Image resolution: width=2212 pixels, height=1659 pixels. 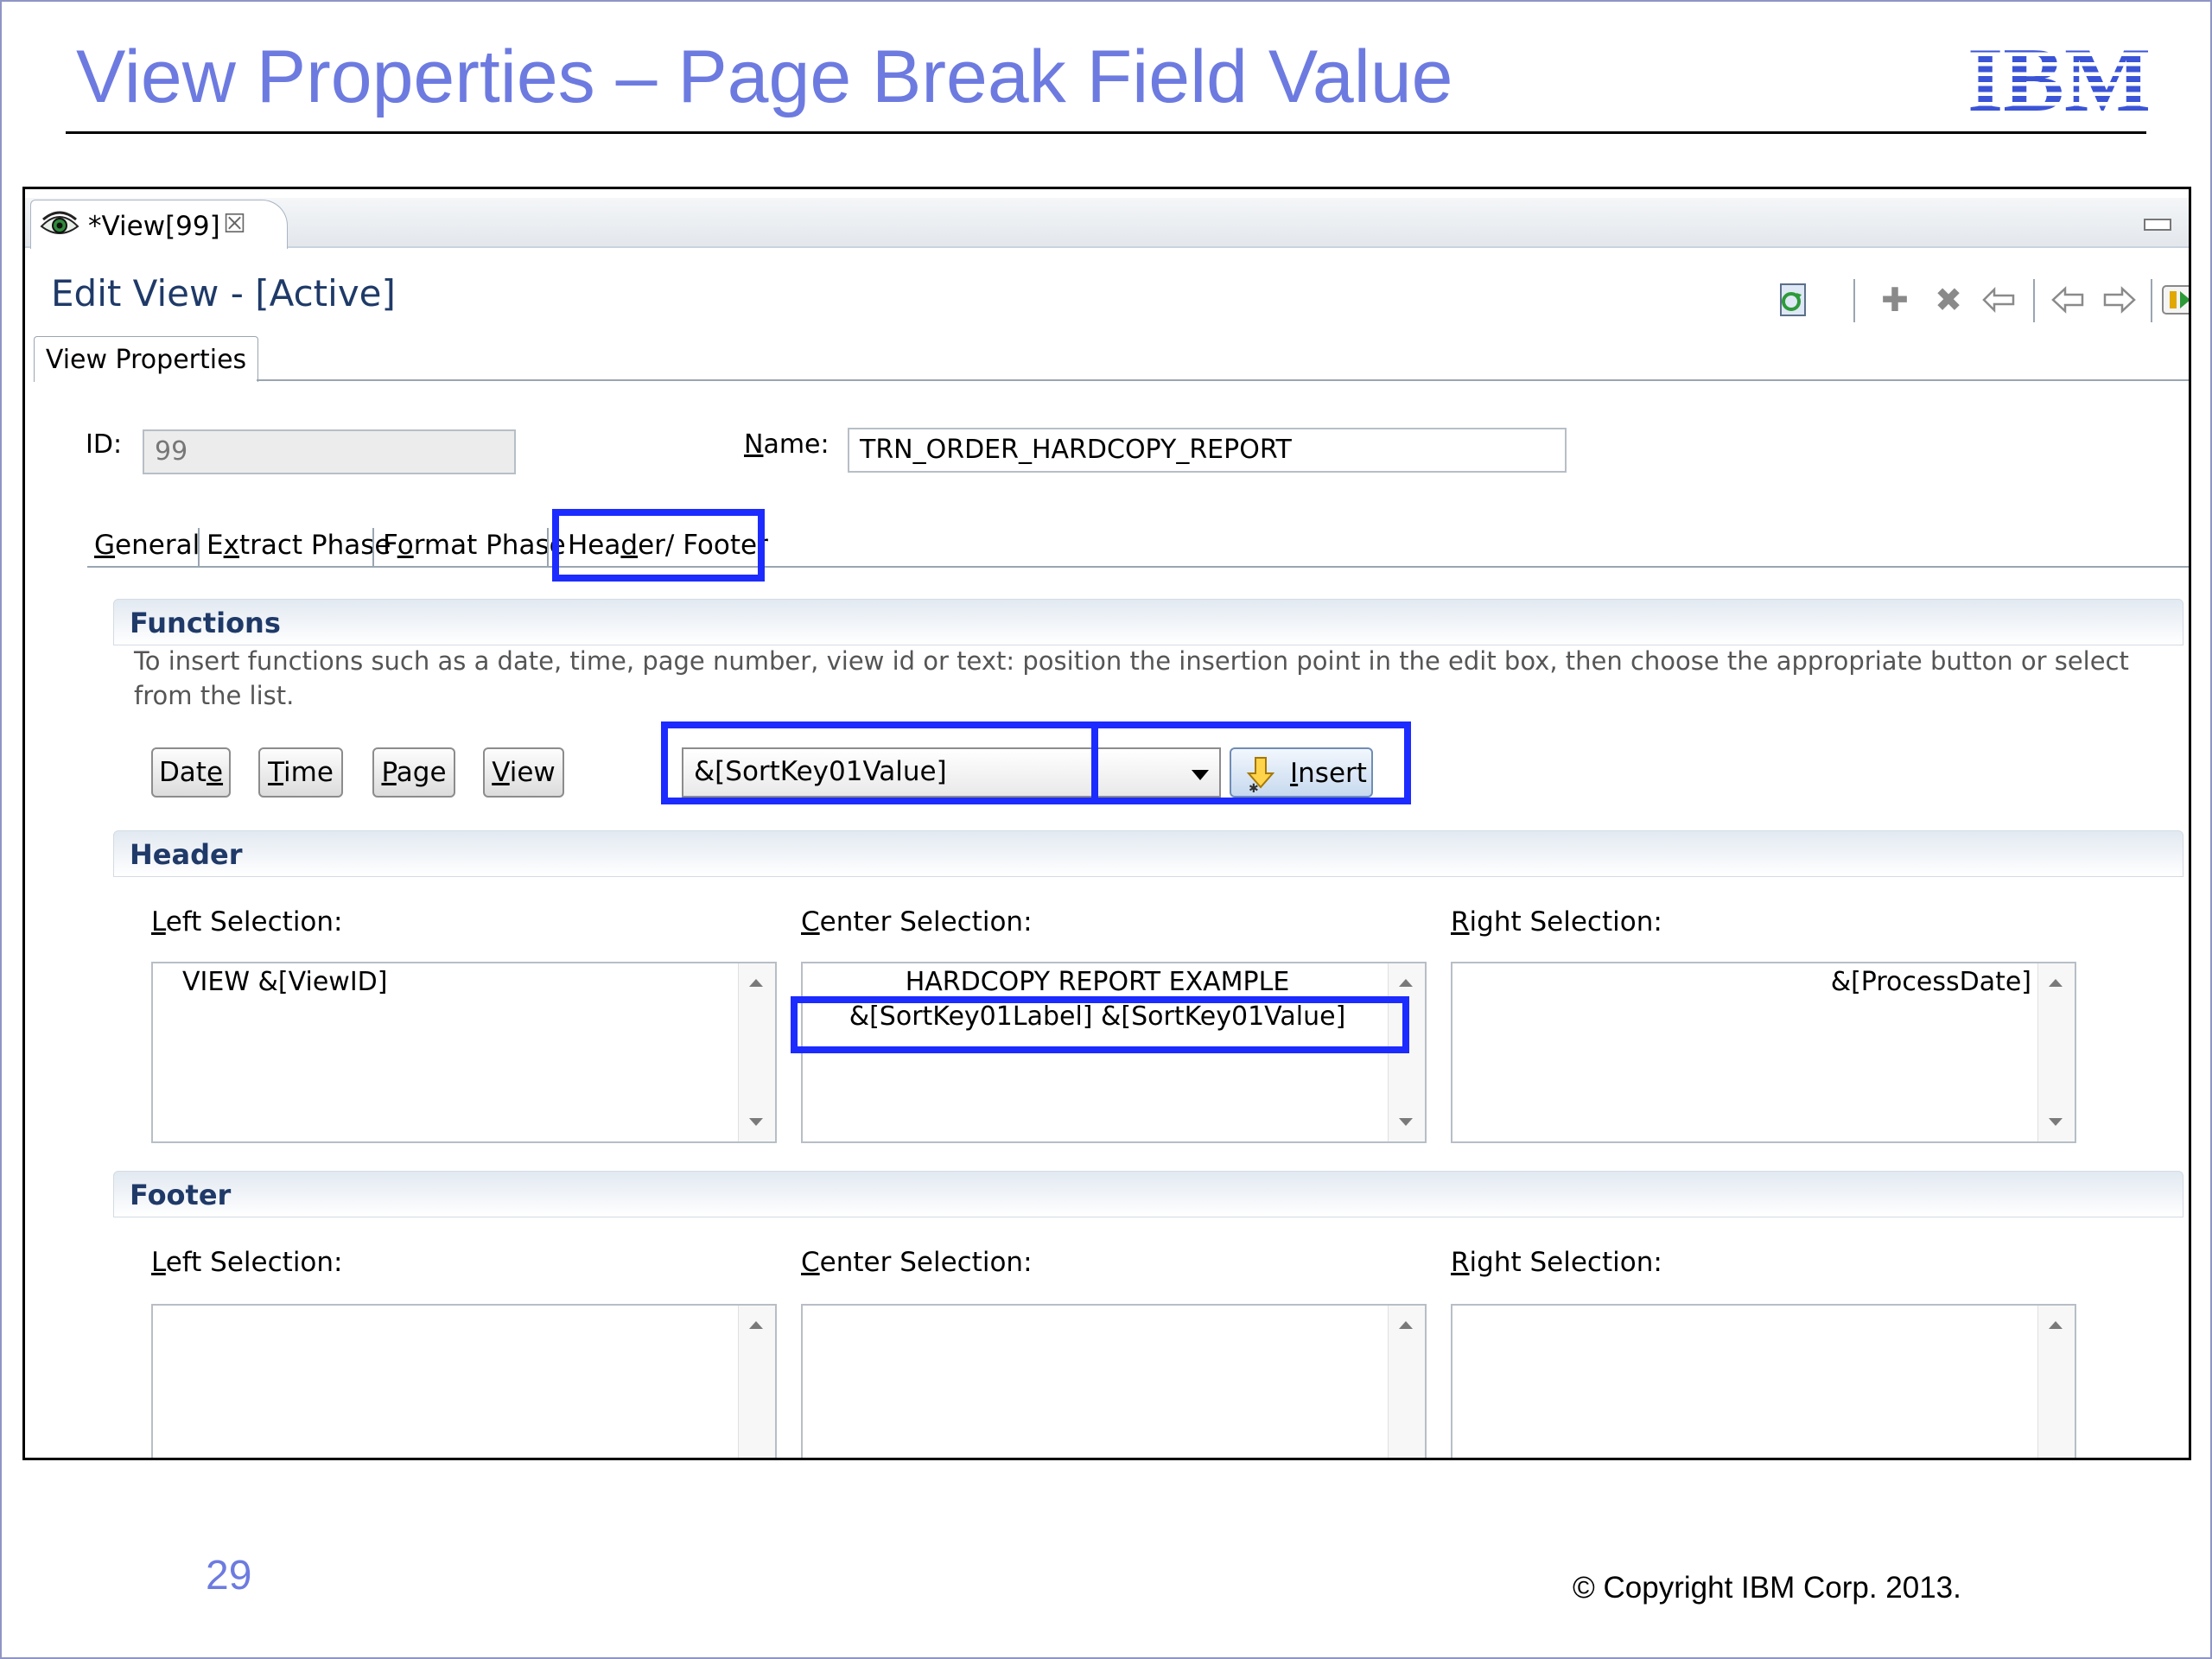 I want to click on tab-view-properties: View Properties, so click(x=146, y=359).